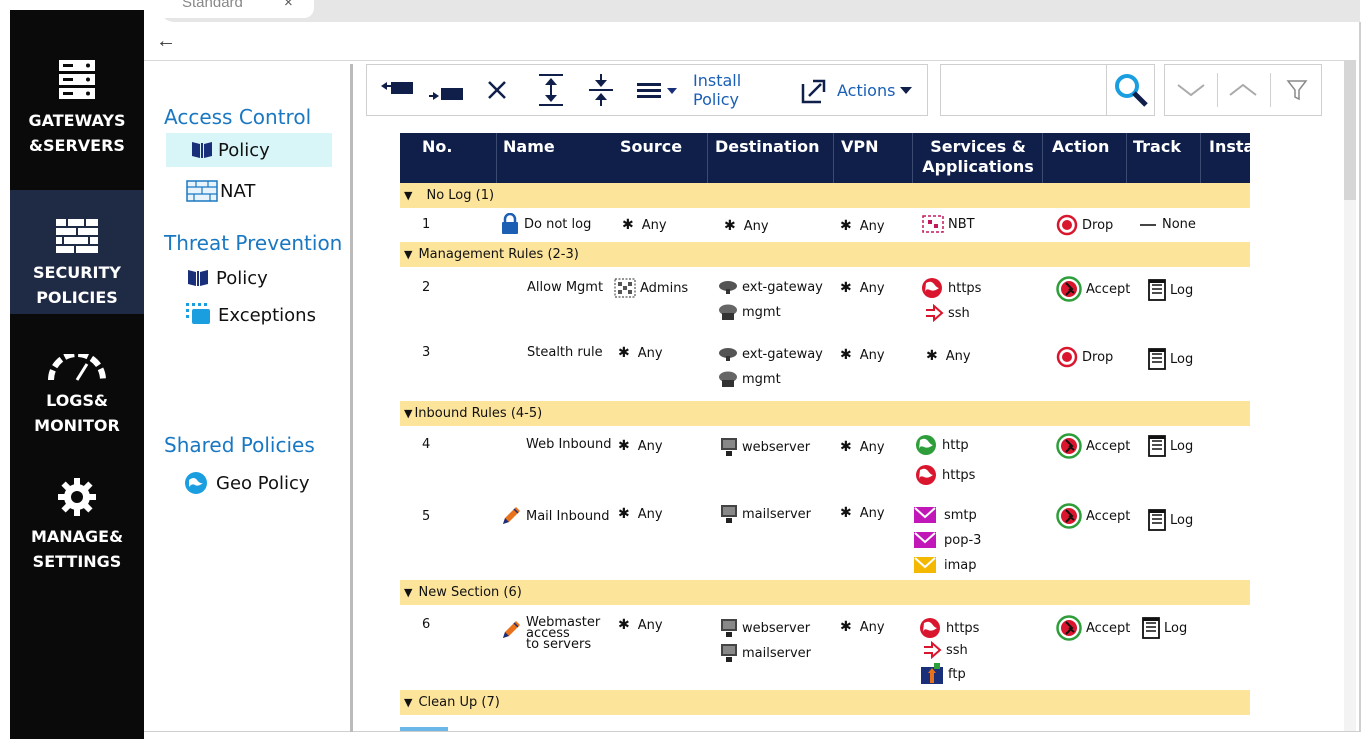  I want to click on rule-name: Allow Mgmt, so click(565, 287).